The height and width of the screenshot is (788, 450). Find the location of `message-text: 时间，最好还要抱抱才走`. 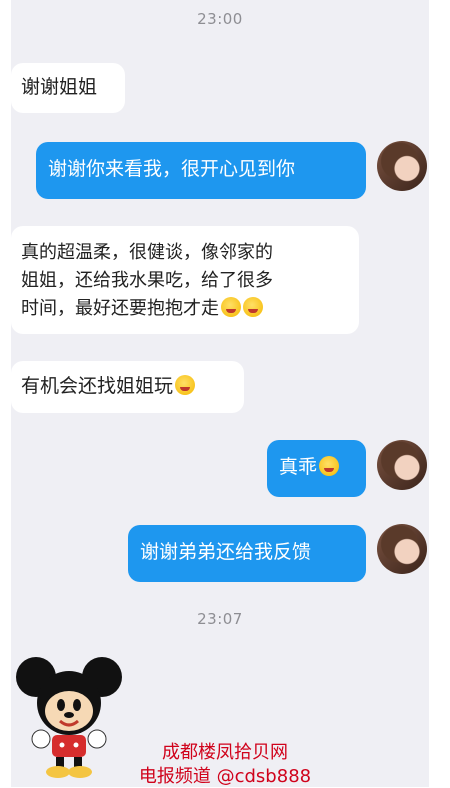

message-text: 时间，最好还要抱抱才走 is located at coordinates (120, 308).